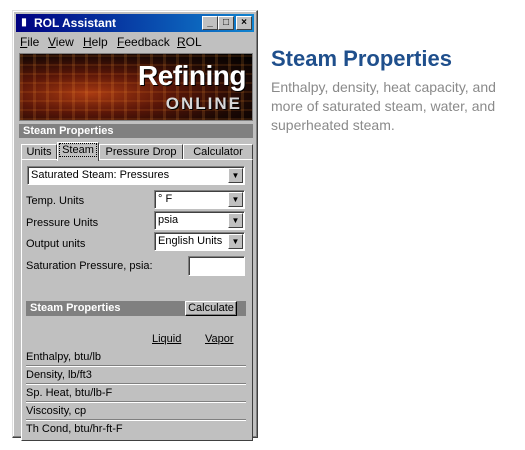  What do you see at coordinates (62, 223) in the screenshot?
I see `pressure-units-label: Pressure Units` at bounding box center [62, 223].